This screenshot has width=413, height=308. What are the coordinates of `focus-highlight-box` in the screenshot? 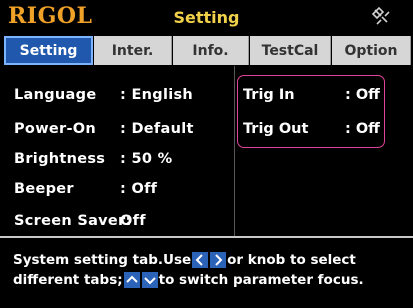 It's located at (311, 111).